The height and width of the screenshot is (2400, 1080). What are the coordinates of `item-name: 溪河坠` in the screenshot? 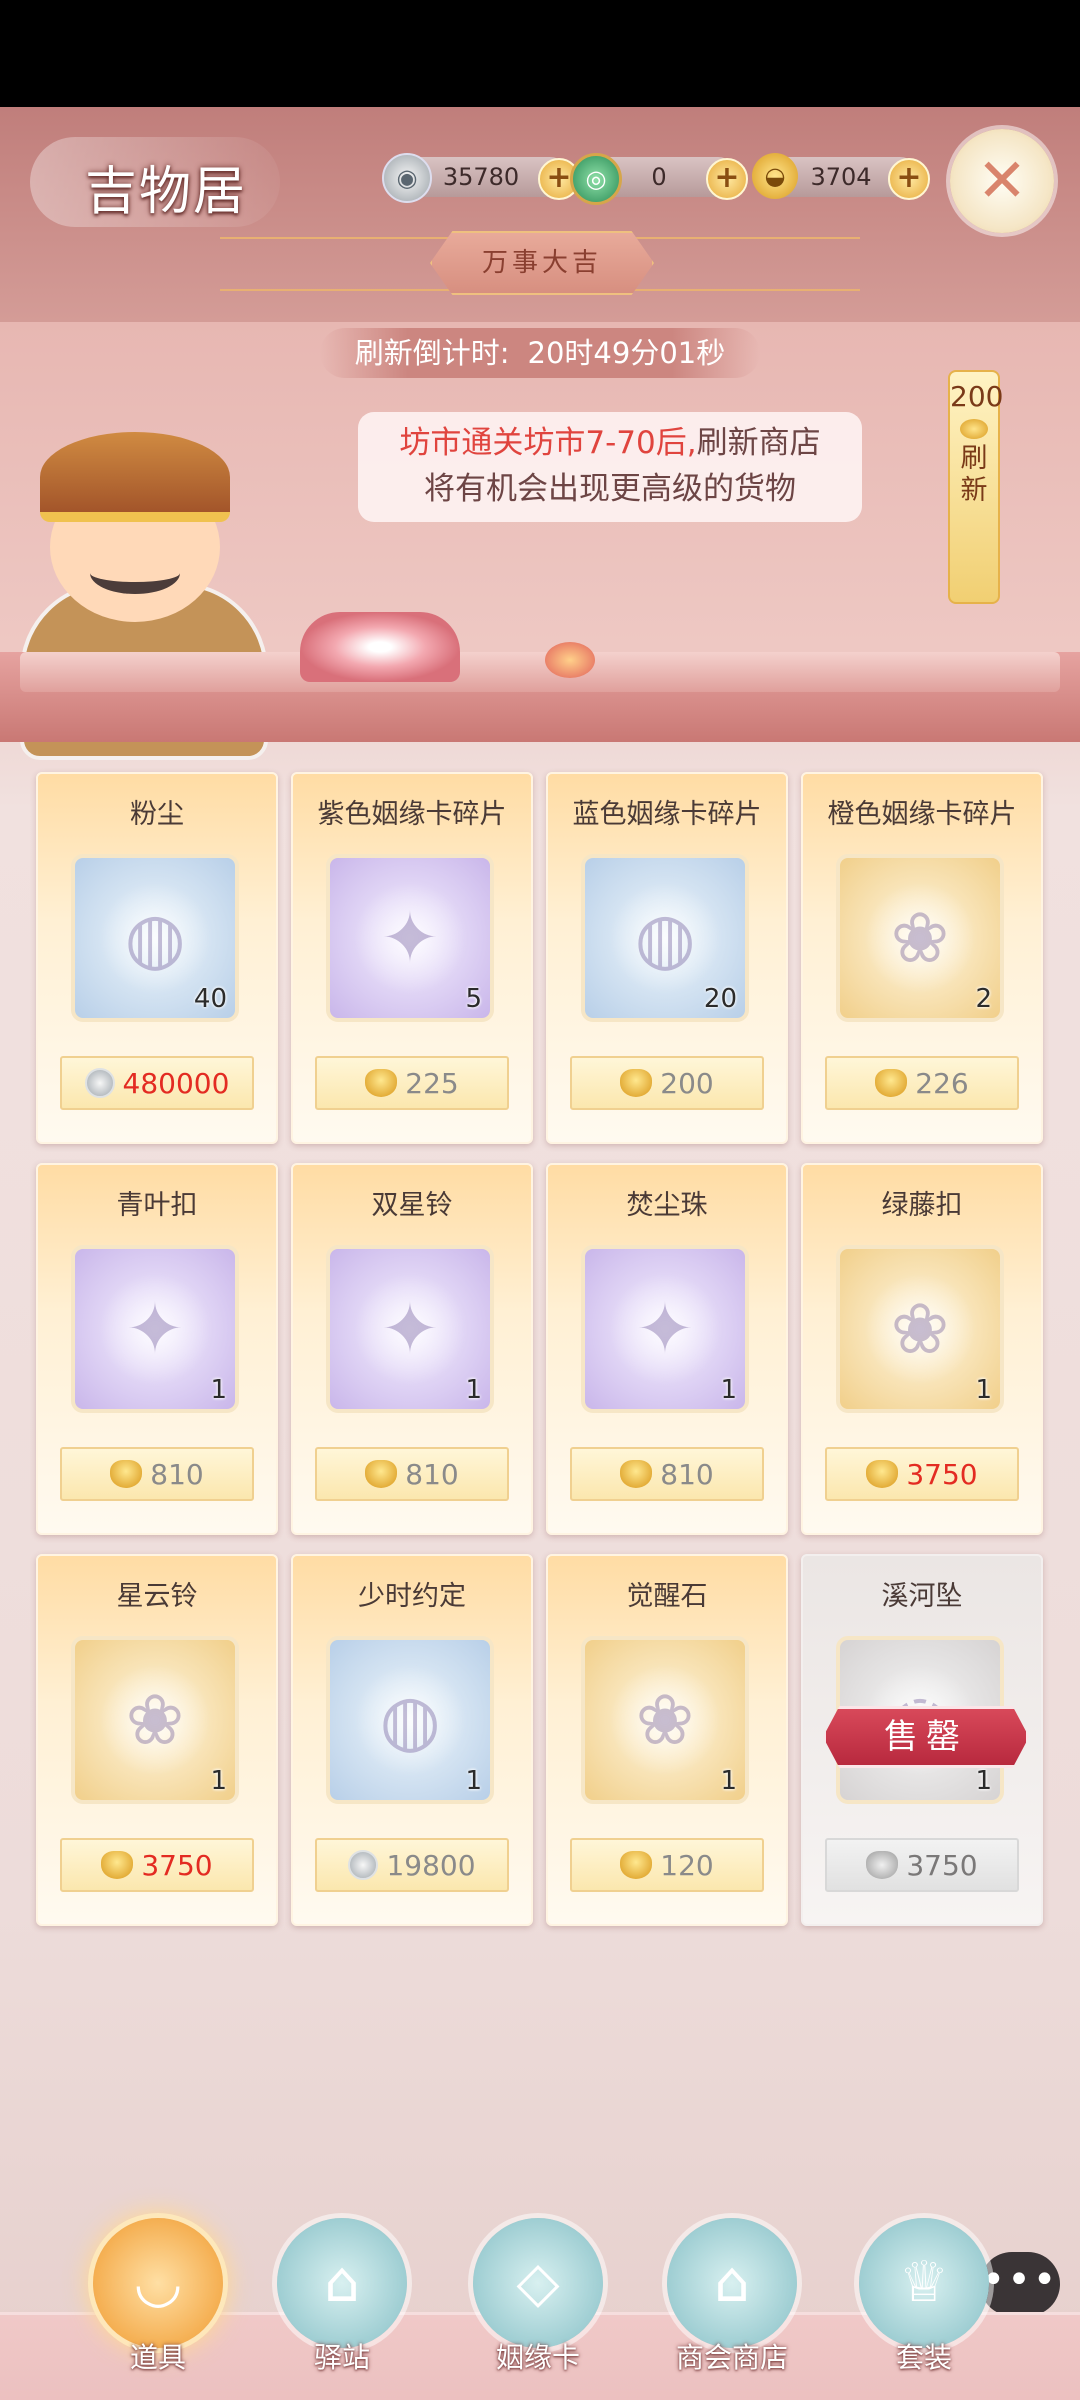 It's located at (922, 1596).